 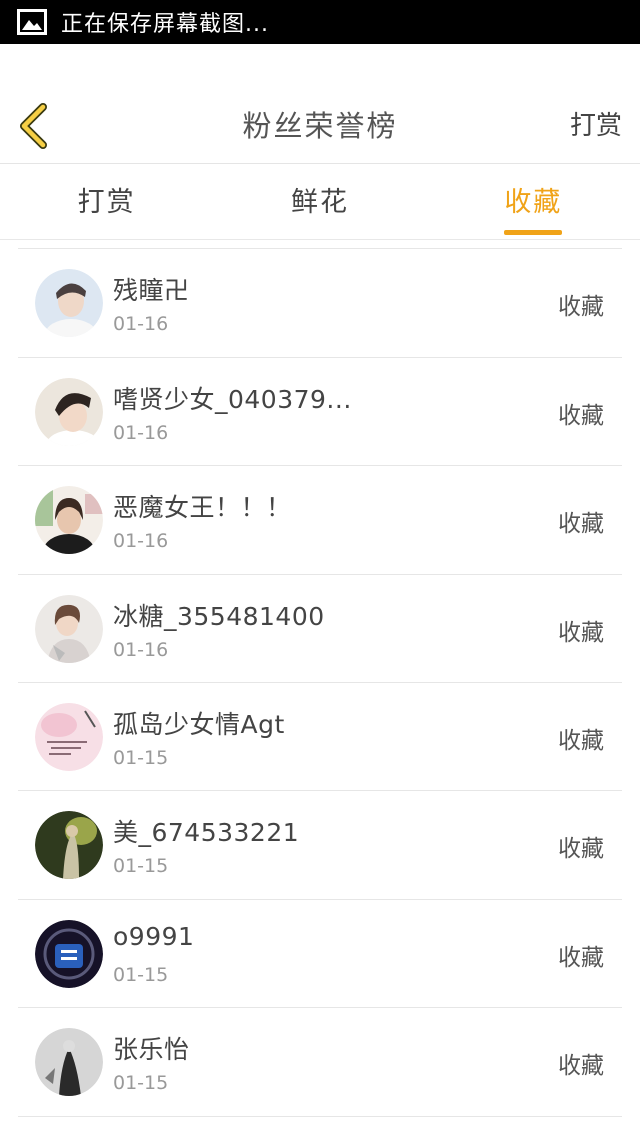 What do you see at coordinates (206, 833) in the screenshot?
I see `fan-name: 美_674533221` at bounding box center [206, 833].